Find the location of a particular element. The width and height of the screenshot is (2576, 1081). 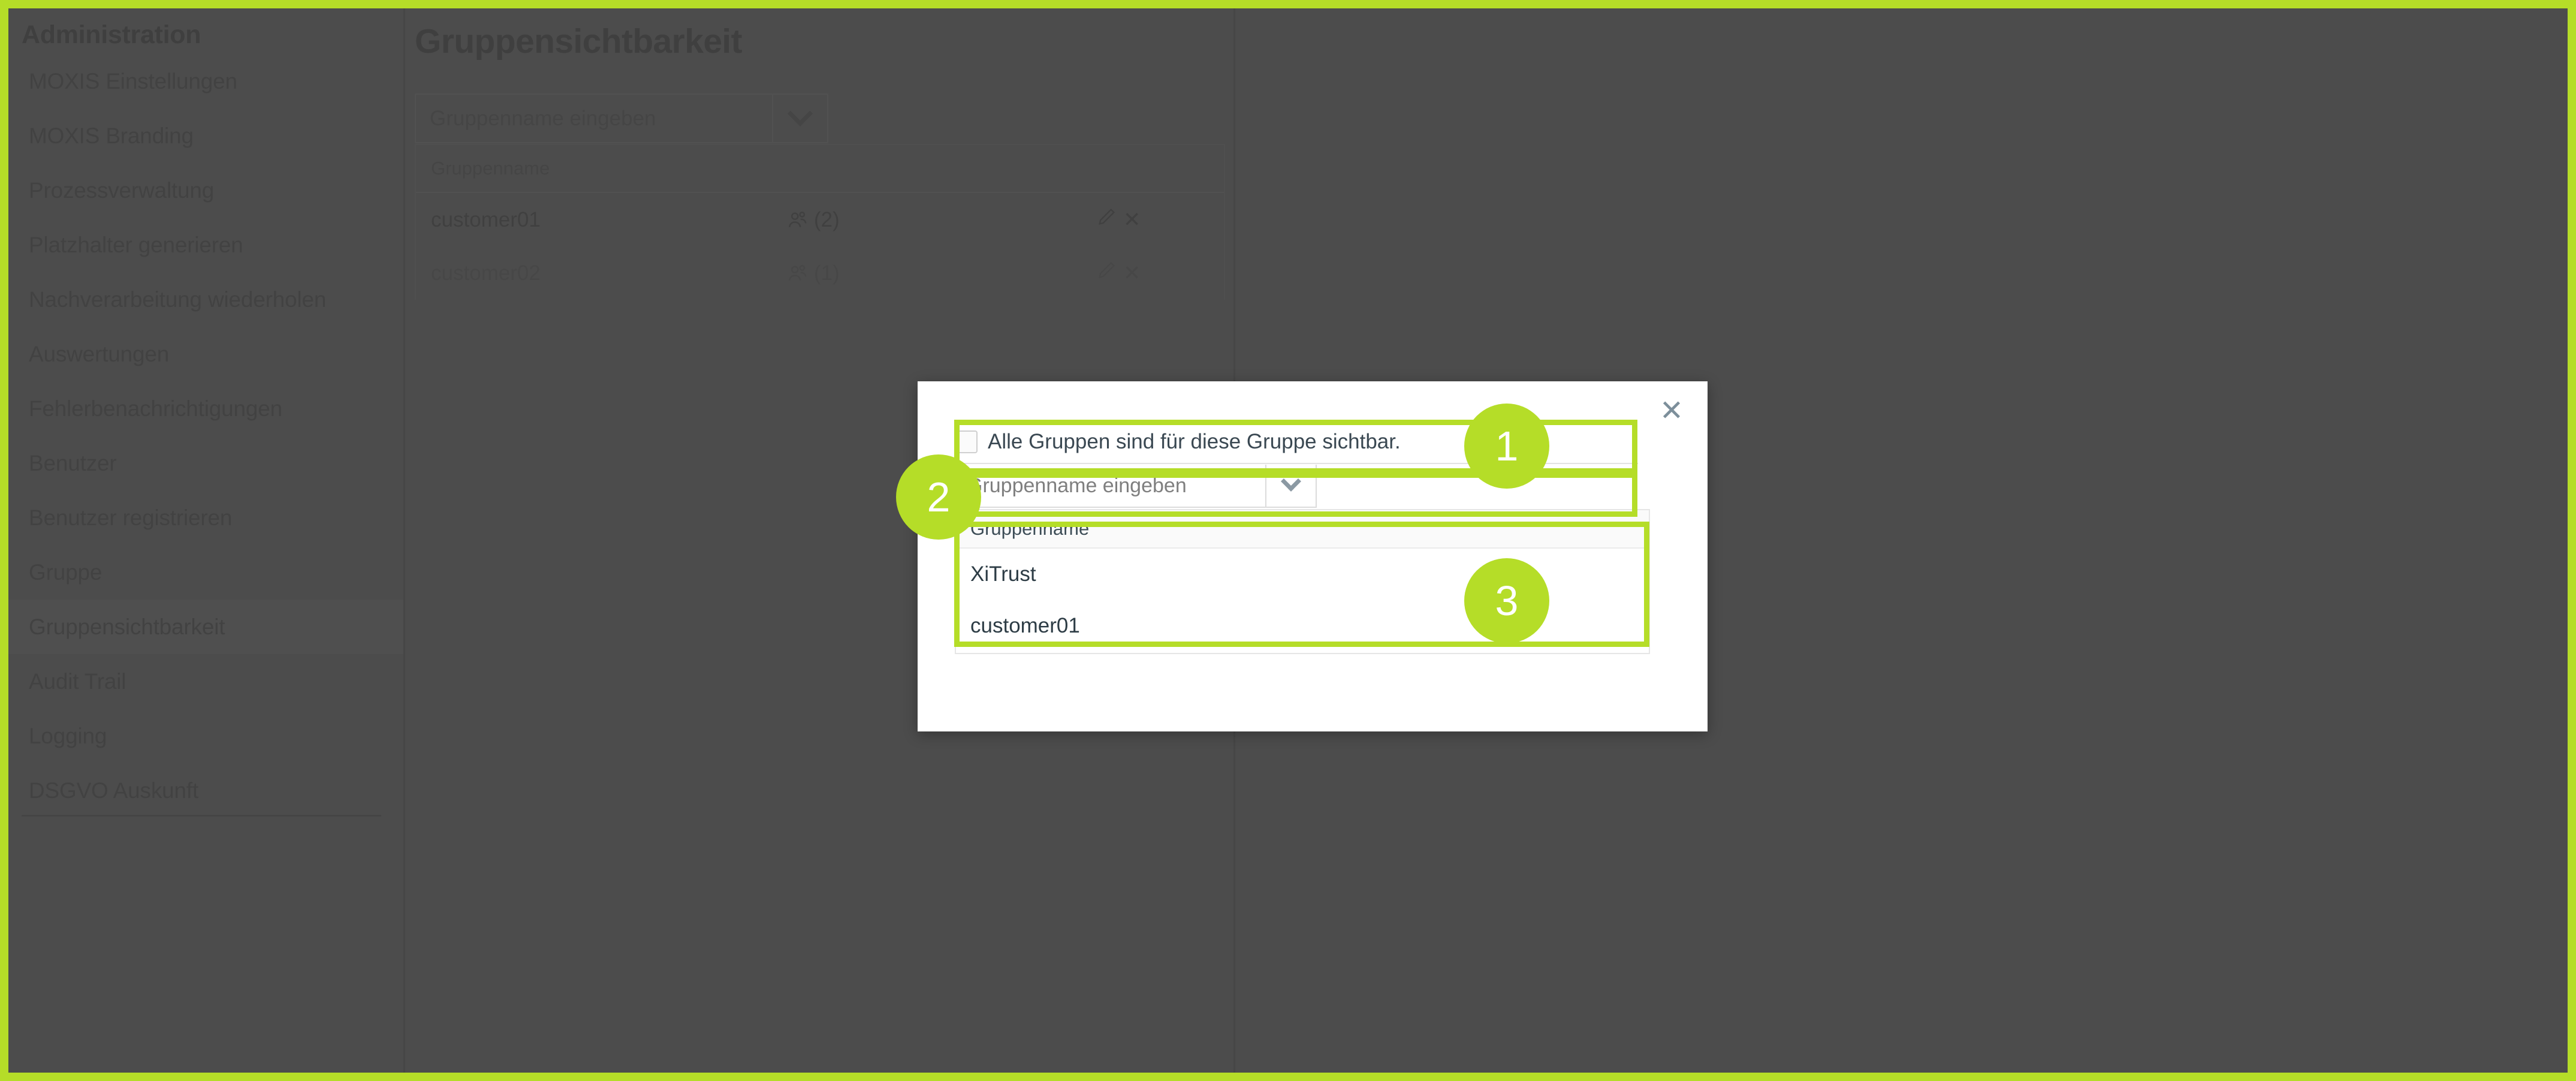

sidebar-item-label: Fehlerbenachrichtigungen is located at coordinates (156, 408).